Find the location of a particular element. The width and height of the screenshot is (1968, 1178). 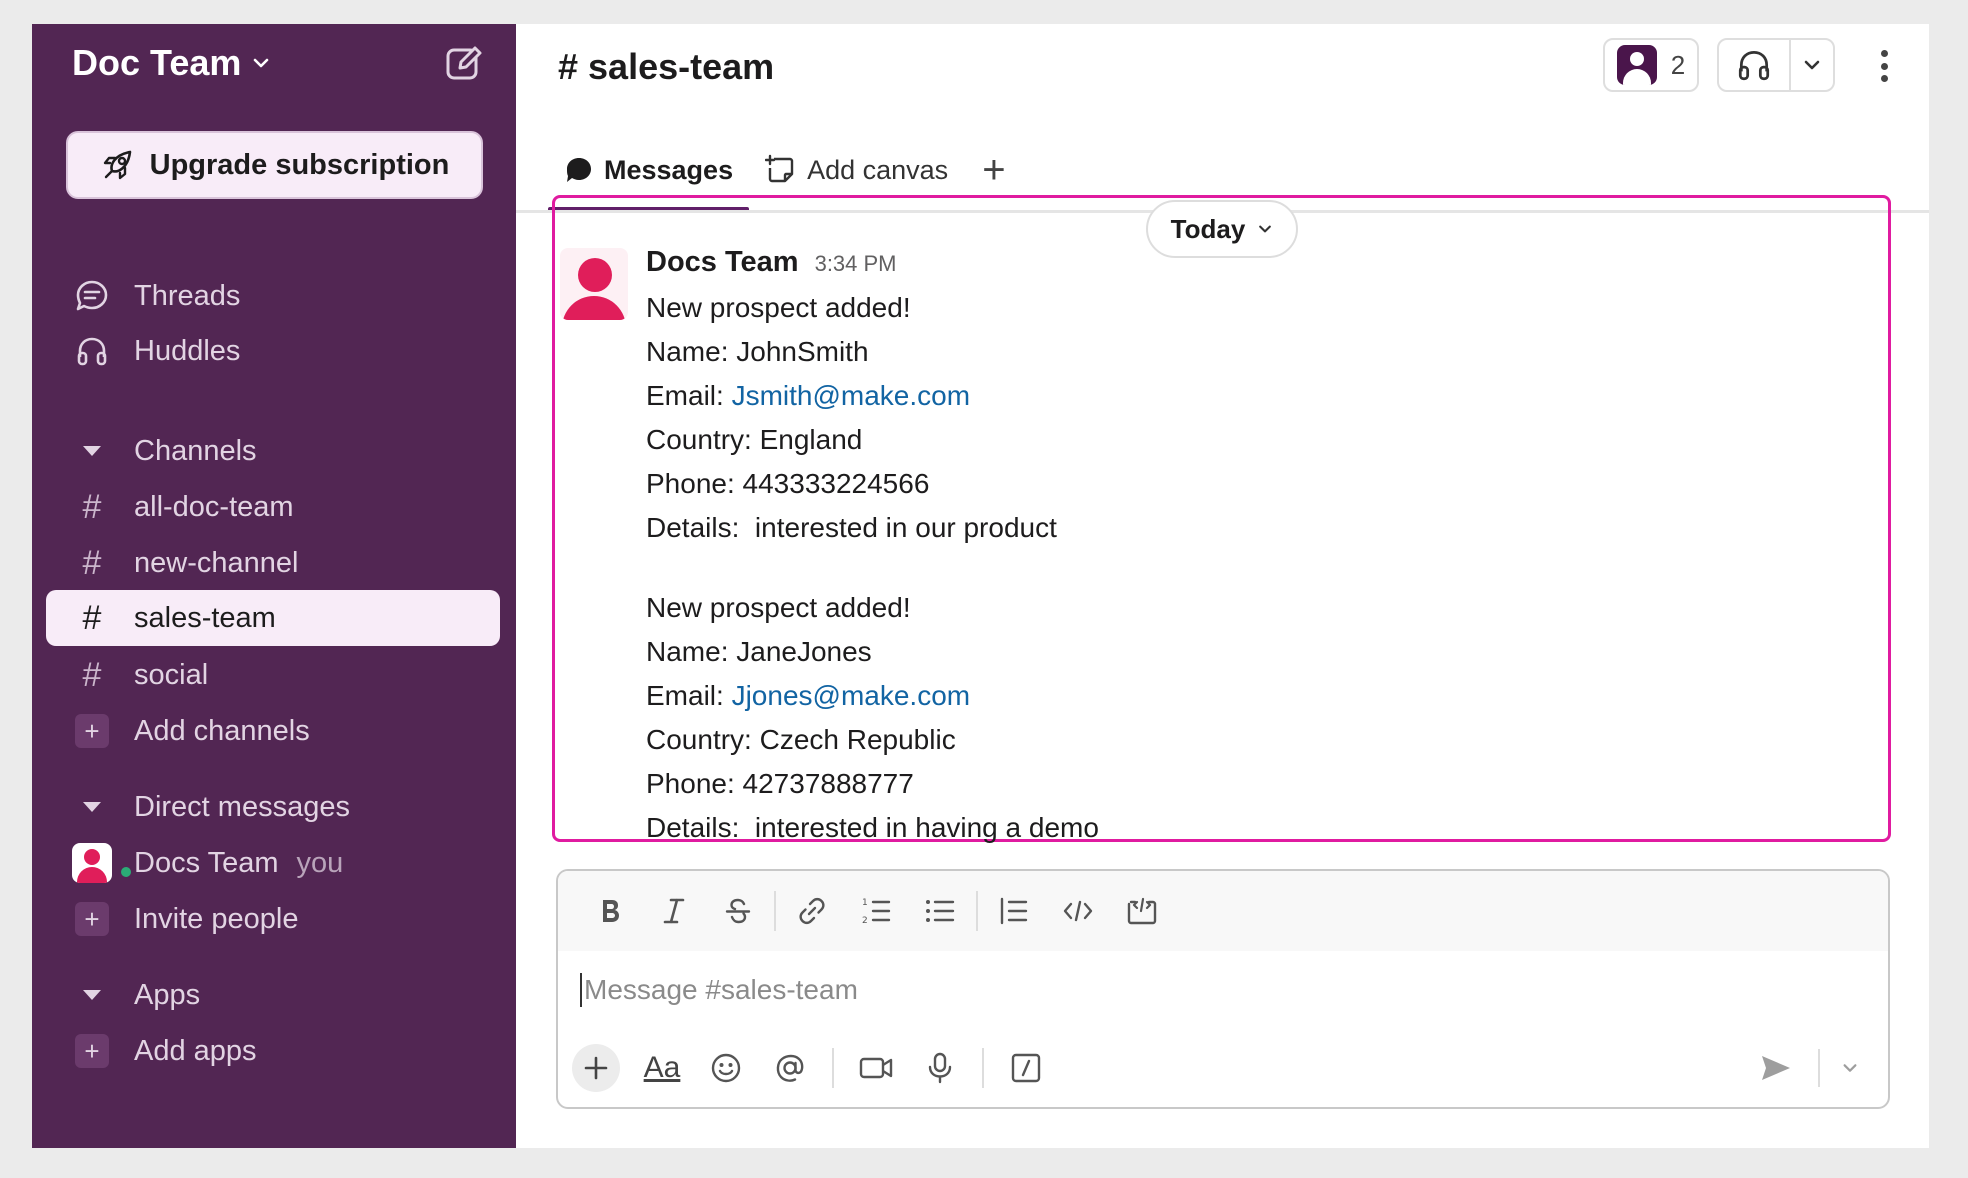

code-block-icon is located at coordinates (1142, 911).